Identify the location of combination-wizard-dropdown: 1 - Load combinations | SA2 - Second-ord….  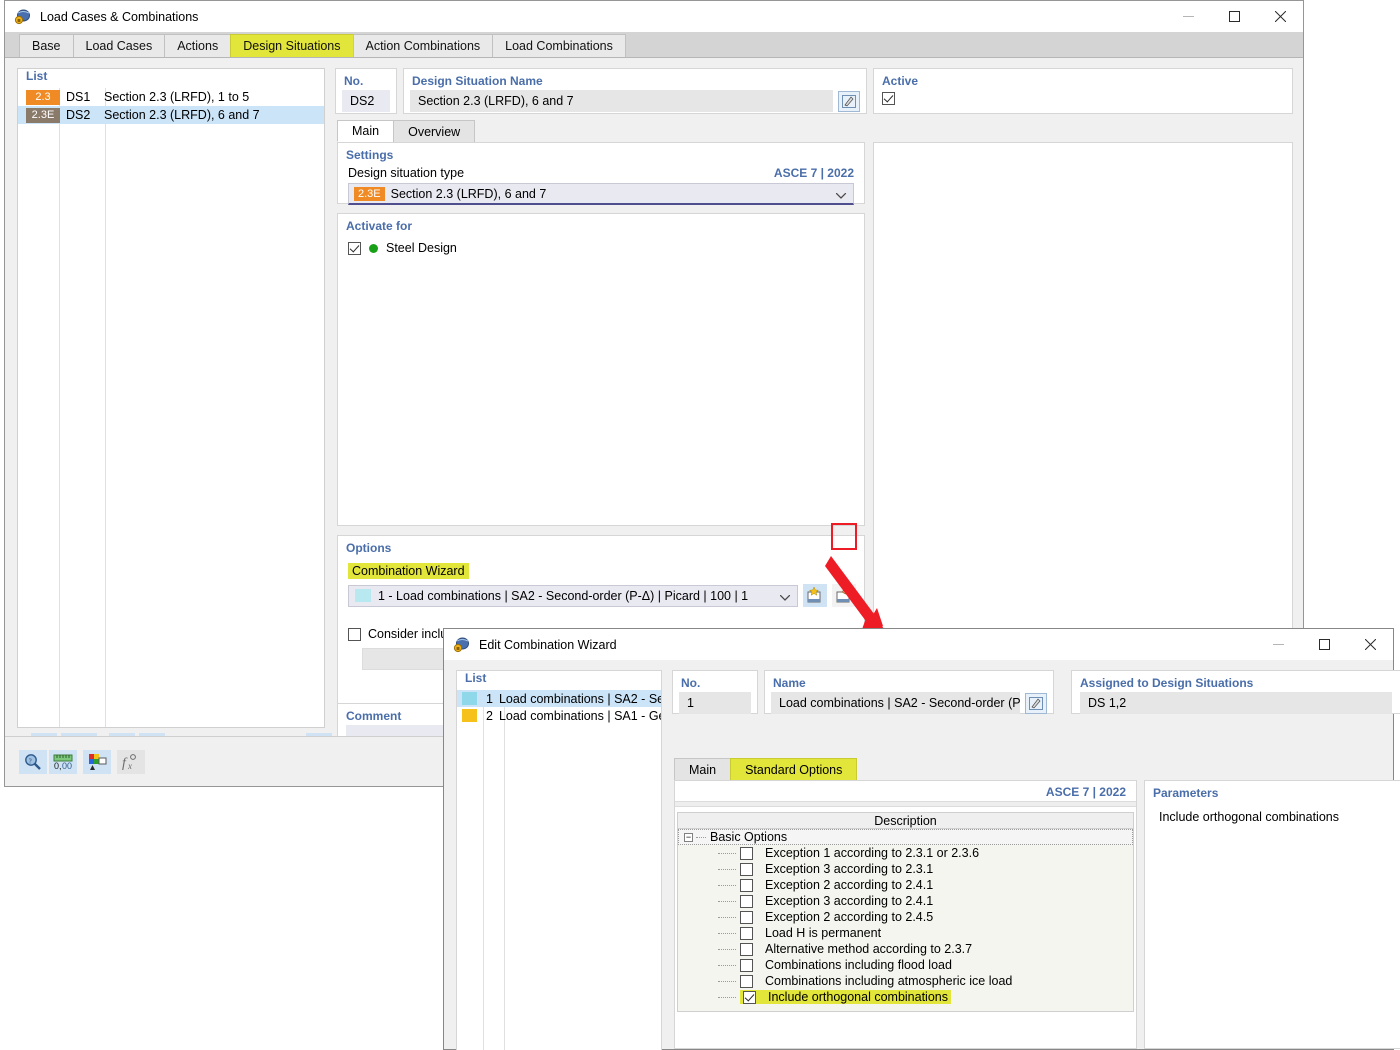
(573, 595).